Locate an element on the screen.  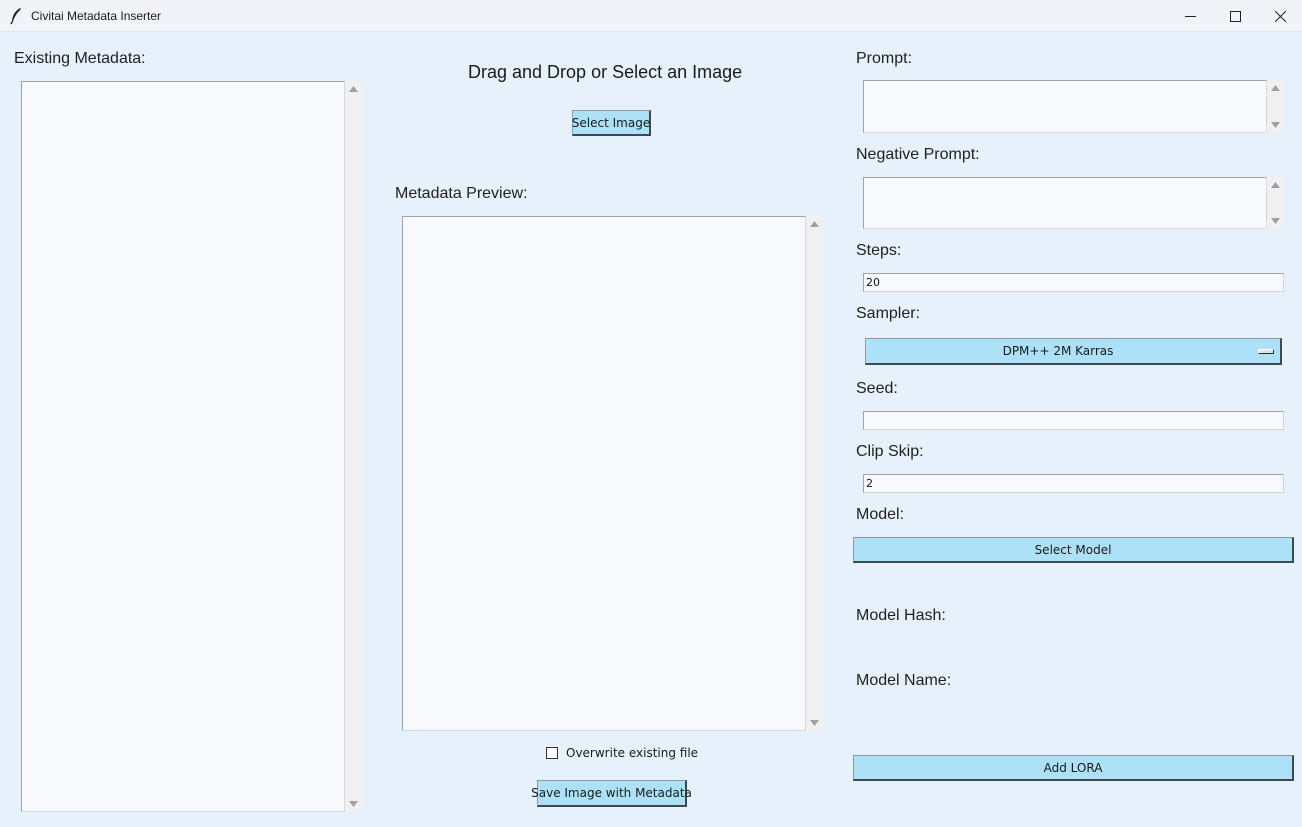
sampler-label: Sampler: is located at coordinates (888, 313).